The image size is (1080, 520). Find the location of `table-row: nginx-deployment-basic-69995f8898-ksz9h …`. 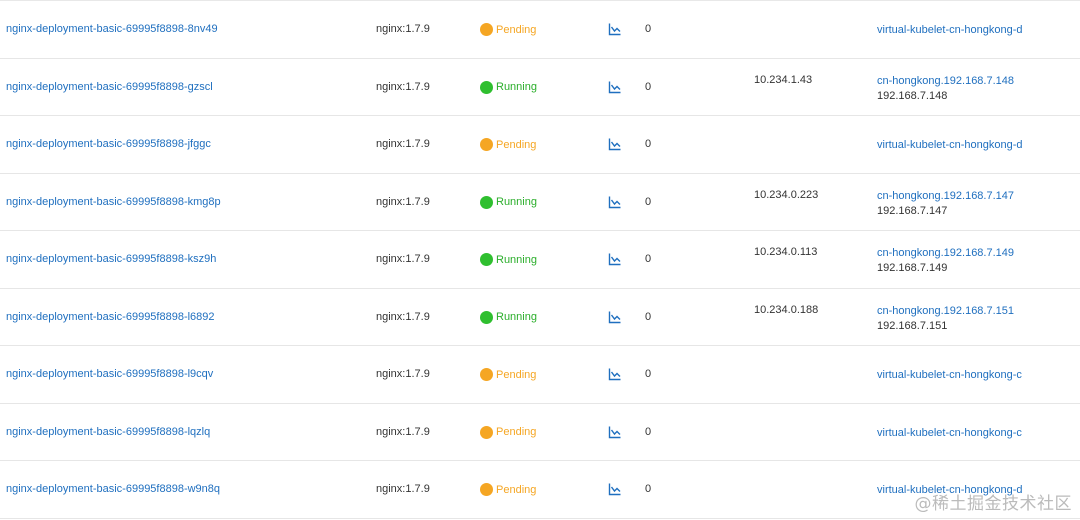

table-row: nginx-deployment-basic-69995f8898-ksz9h … is located at coordinates (540, 260).